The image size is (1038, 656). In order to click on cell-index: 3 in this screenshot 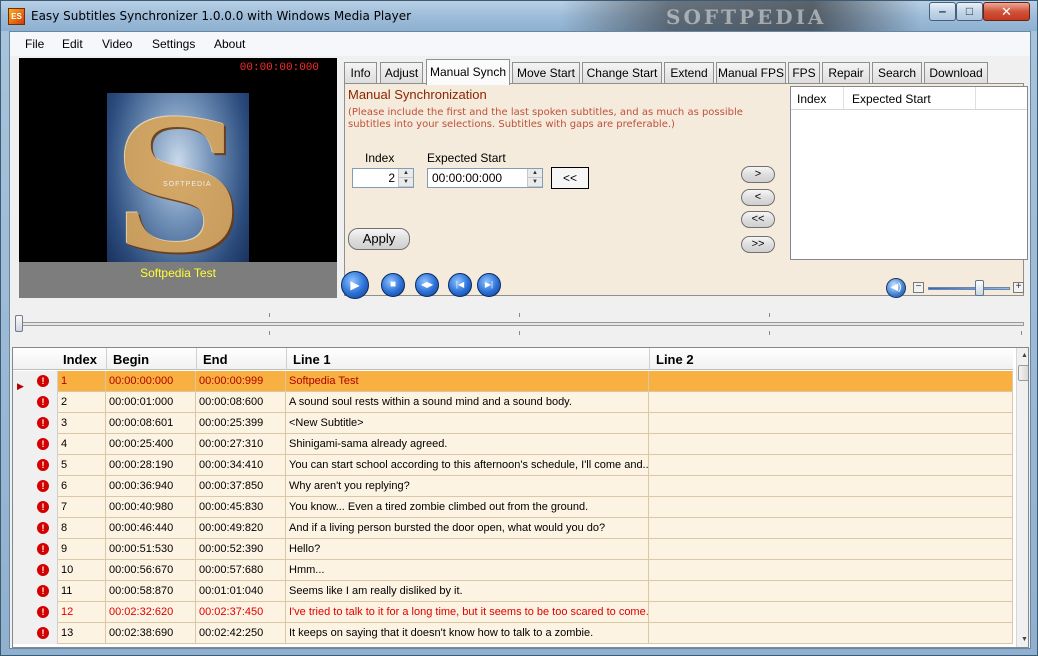, I will do `click(82, 423)`.